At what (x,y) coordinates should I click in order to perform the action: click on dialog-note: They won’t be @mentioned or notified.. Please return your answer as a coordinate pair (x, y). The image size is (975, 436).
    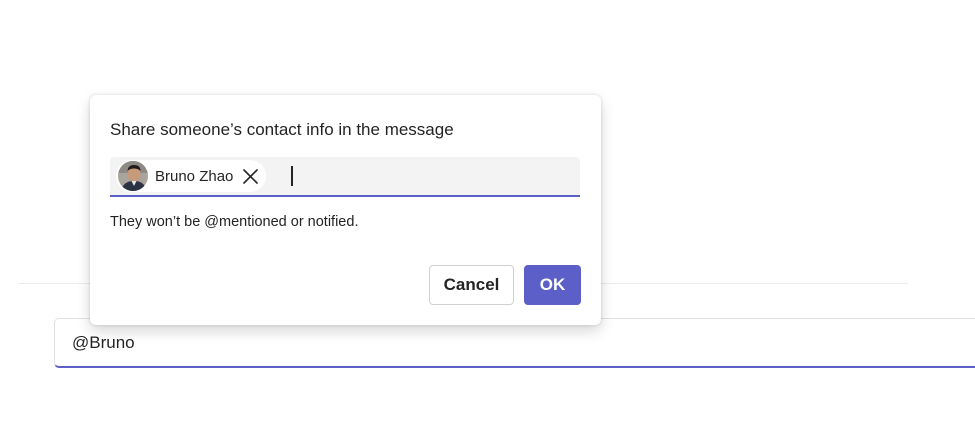
    Looking at the image, I should click on (234, 222).